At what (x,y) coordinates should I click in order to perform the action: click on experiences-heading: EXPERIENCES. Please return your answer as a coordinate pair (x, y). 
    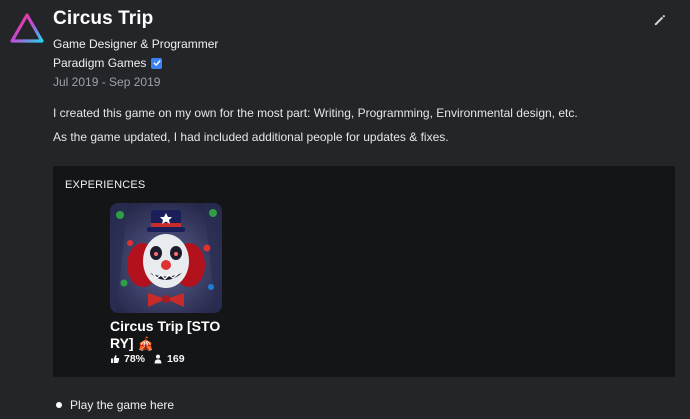
    Looking at the image, I should click on (105, 185).